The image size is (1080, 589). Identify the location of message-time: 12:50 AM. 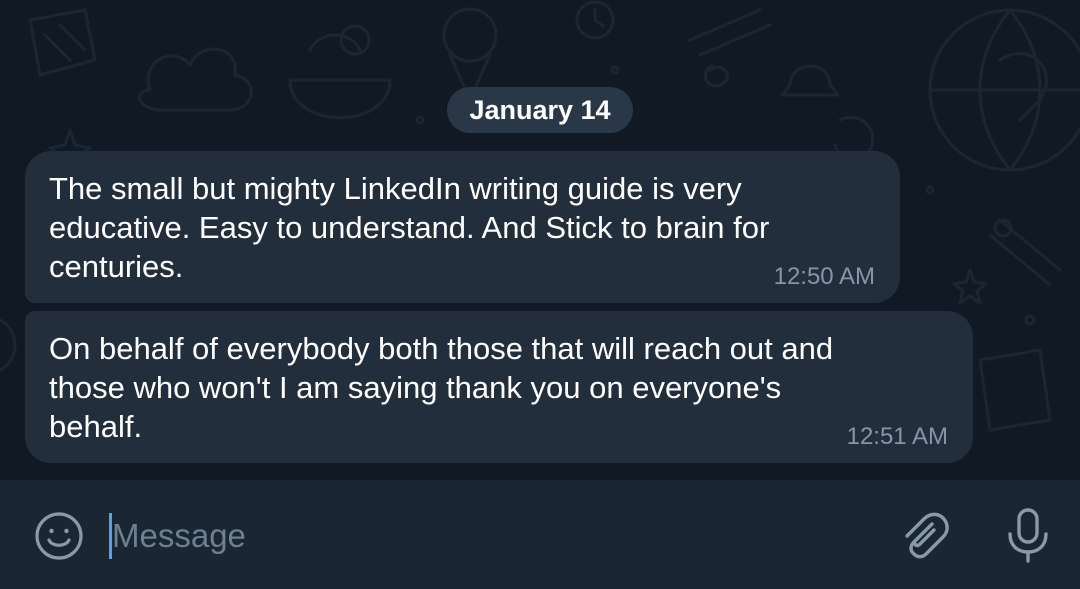
(824, 276).